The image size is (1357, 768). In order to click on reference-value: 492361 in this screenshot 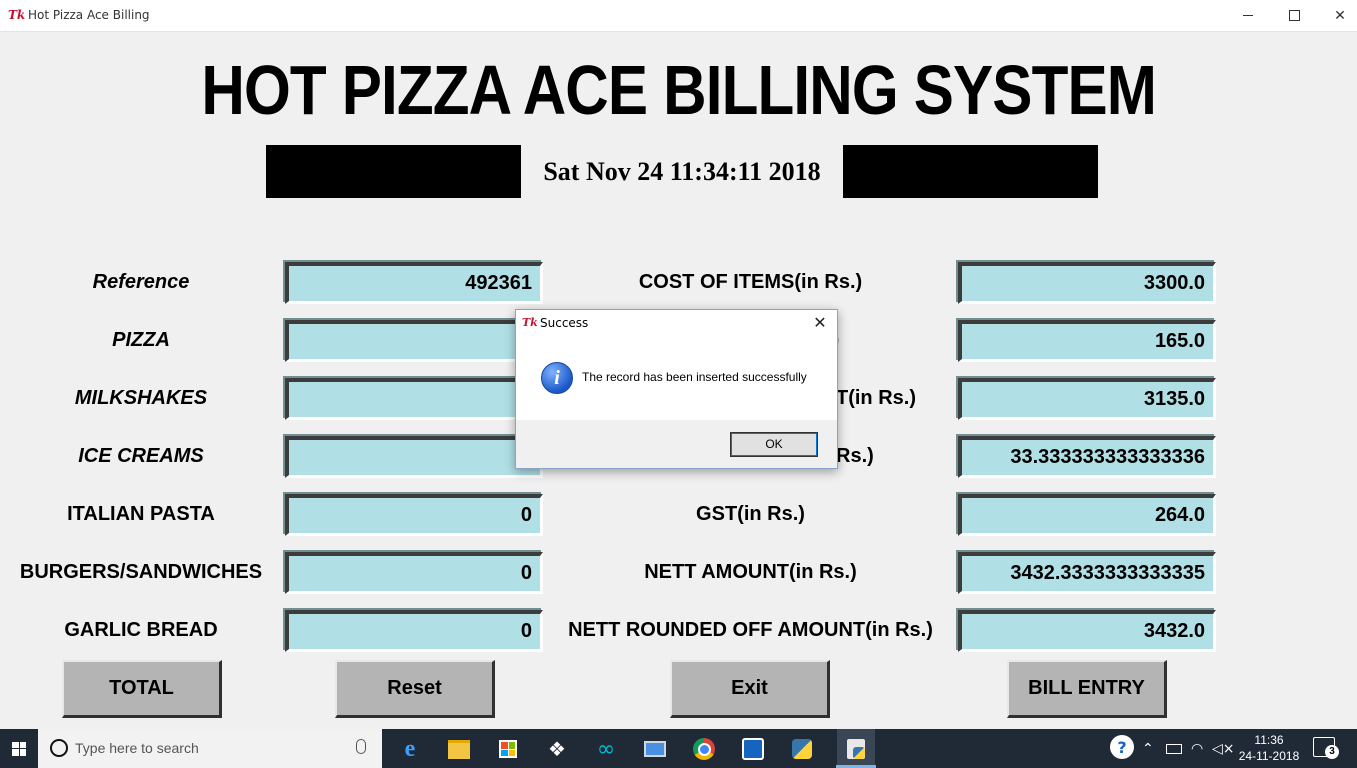, I will do `click(498, 283)`.